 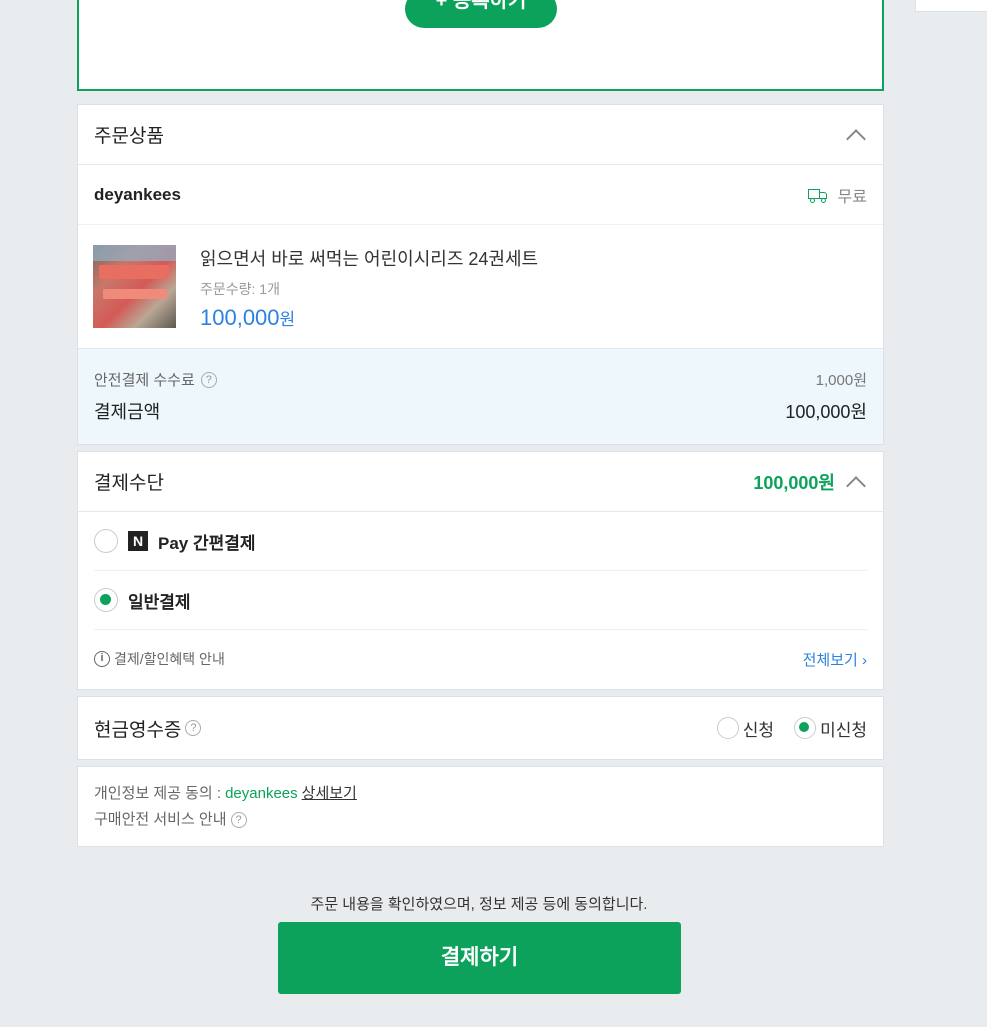 I want to click on privacy-consent: 개인정보 제공 동의 : deyankees 상세보기, so click(x=480, y=794).